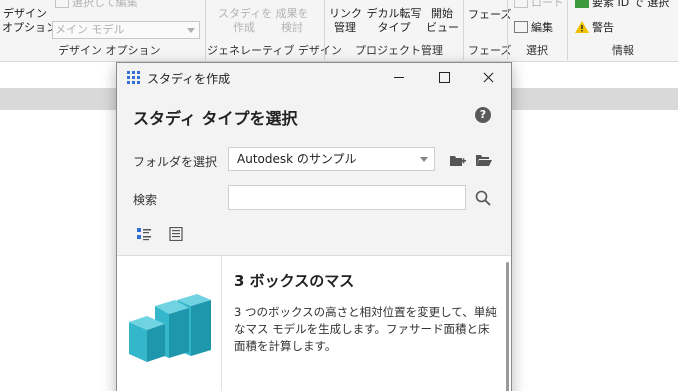 The image size is (678, 391). I want to click on search-icon, so click(483, 198).